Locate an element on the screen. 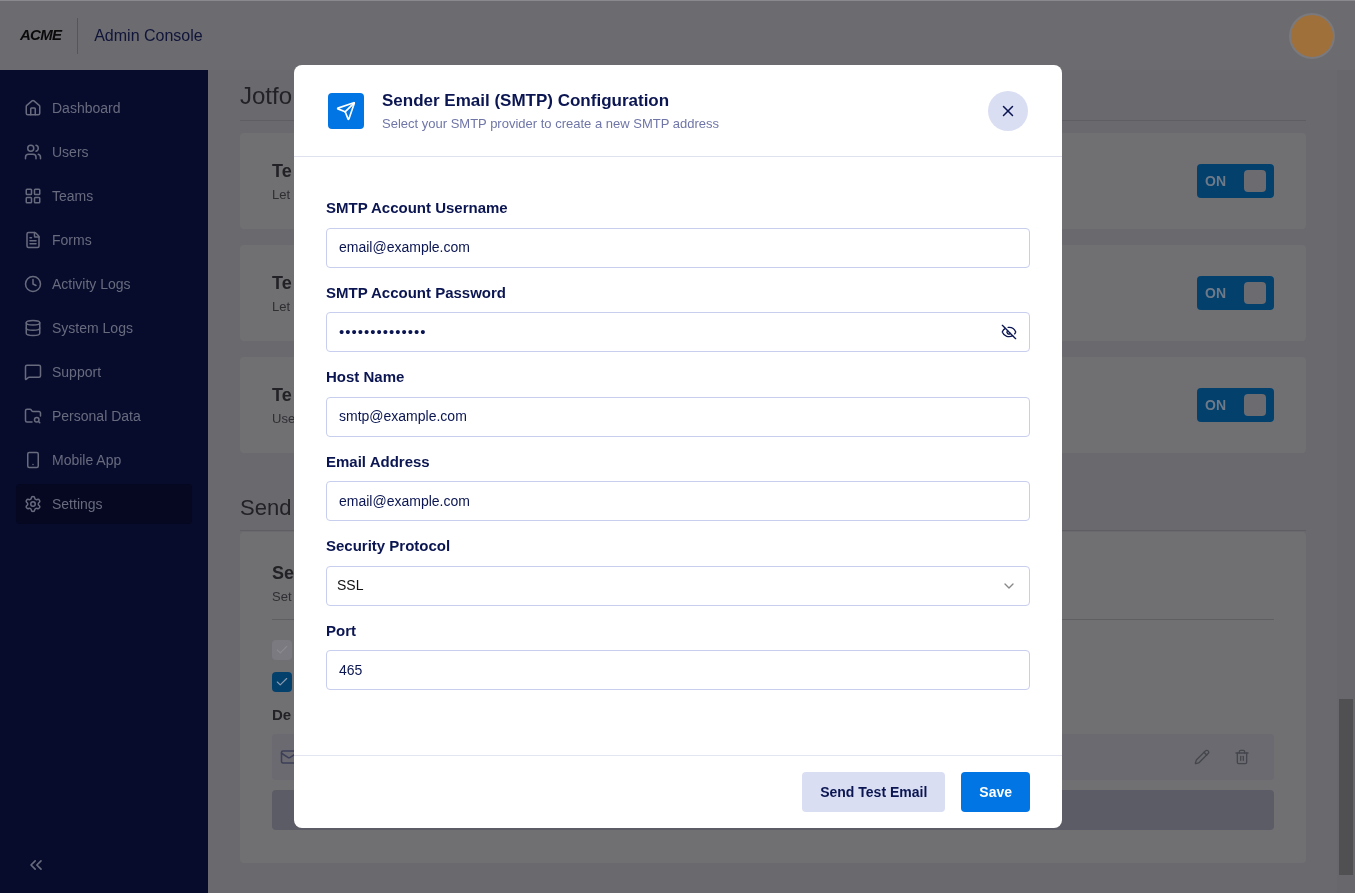 This screenshot has height=893, width=1355. edit-icon is located at coordinates (1202, 757).